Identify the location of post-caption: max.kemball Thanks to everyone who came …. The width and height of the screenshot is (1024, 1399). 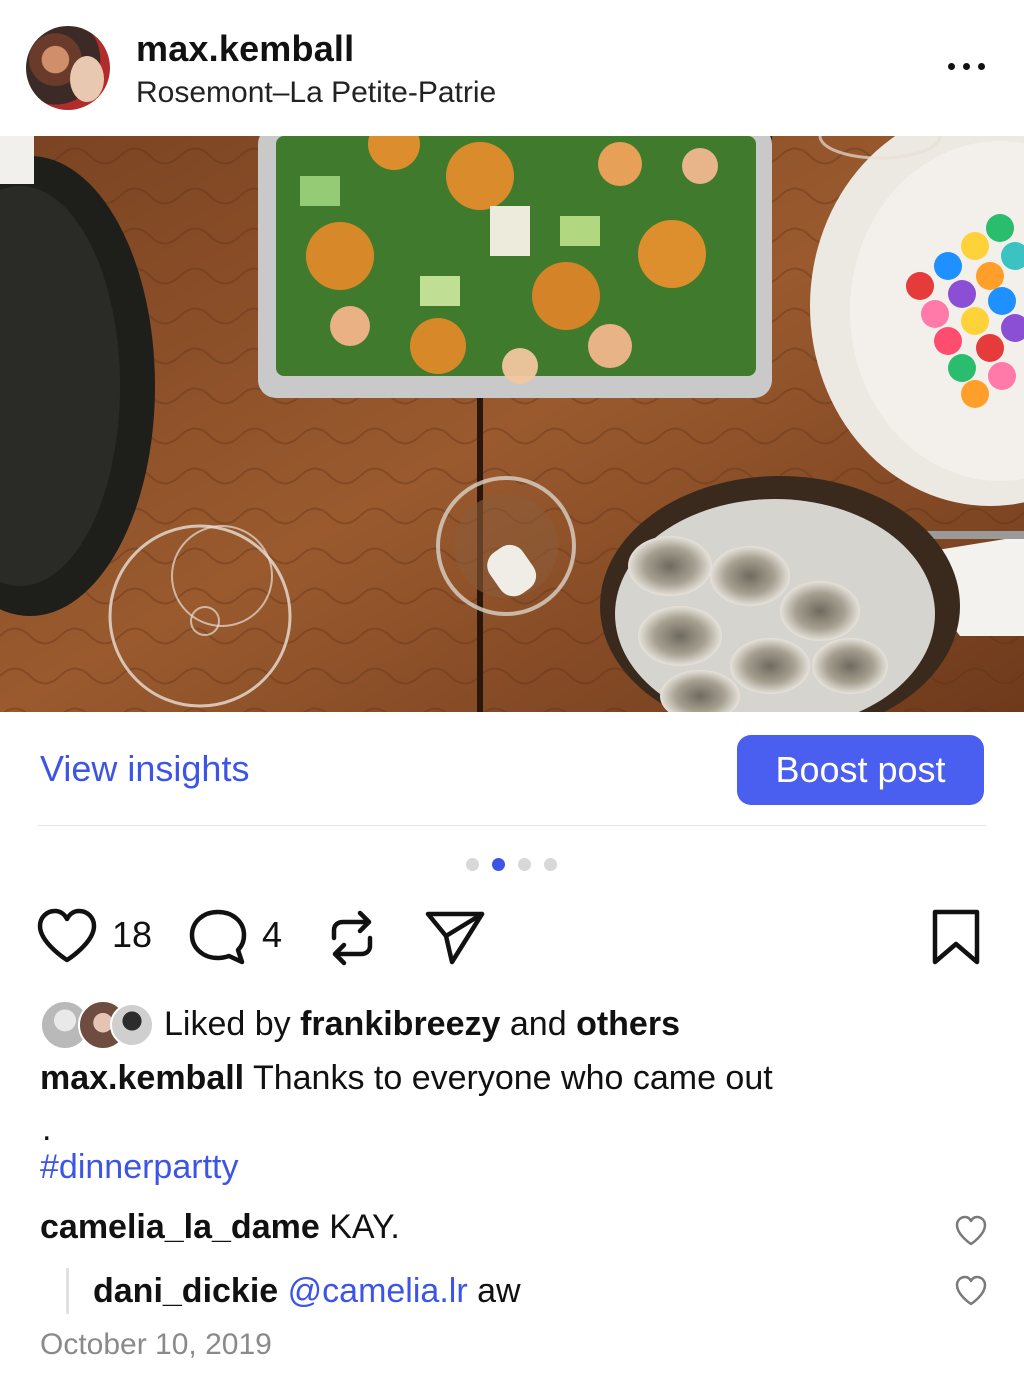
(406, 1078).